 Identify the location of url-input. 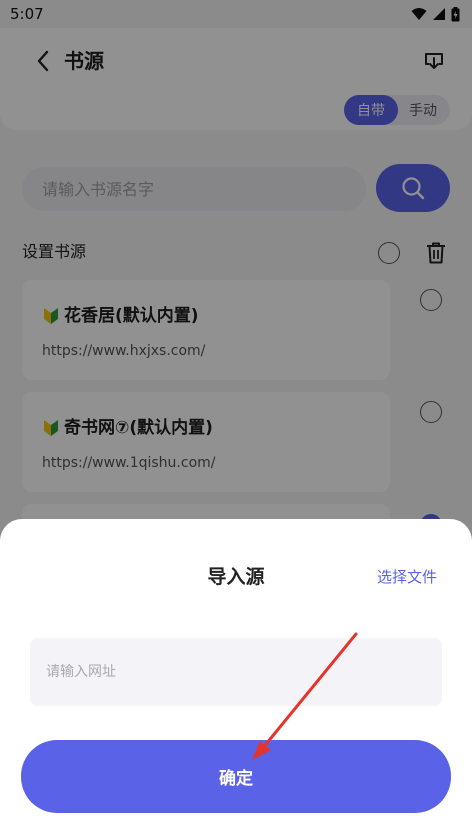
(236, 672).